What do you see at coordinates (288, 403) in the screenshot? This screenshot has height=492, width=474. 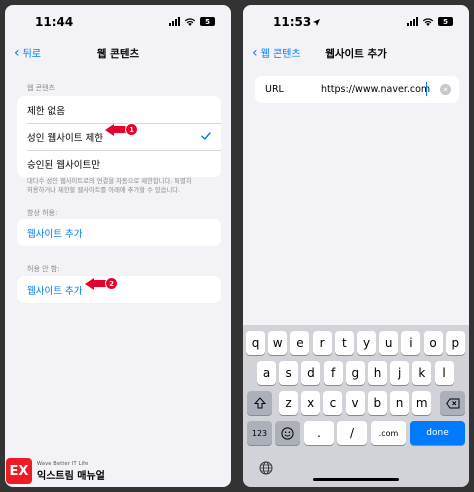 I see `key-z: z` at bounding box center [288, 403].